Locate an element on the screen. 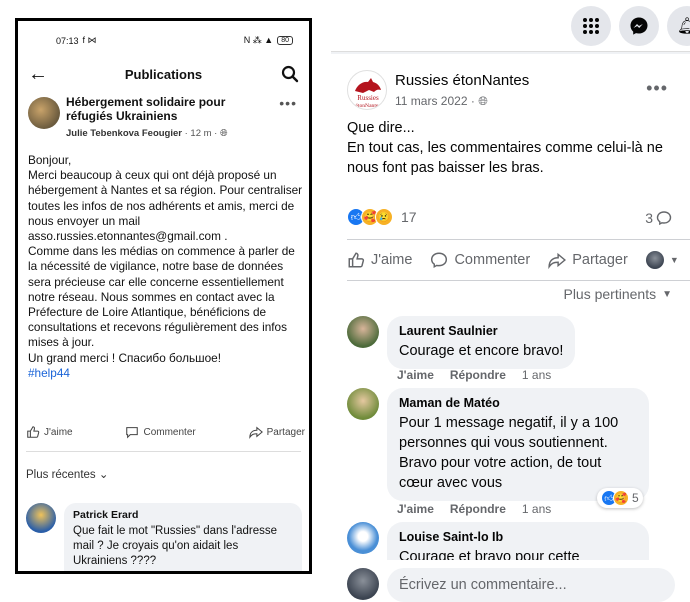  post-date-line: 11 mars 2022 · 🌐︎ is located at coordinates (441, 101).